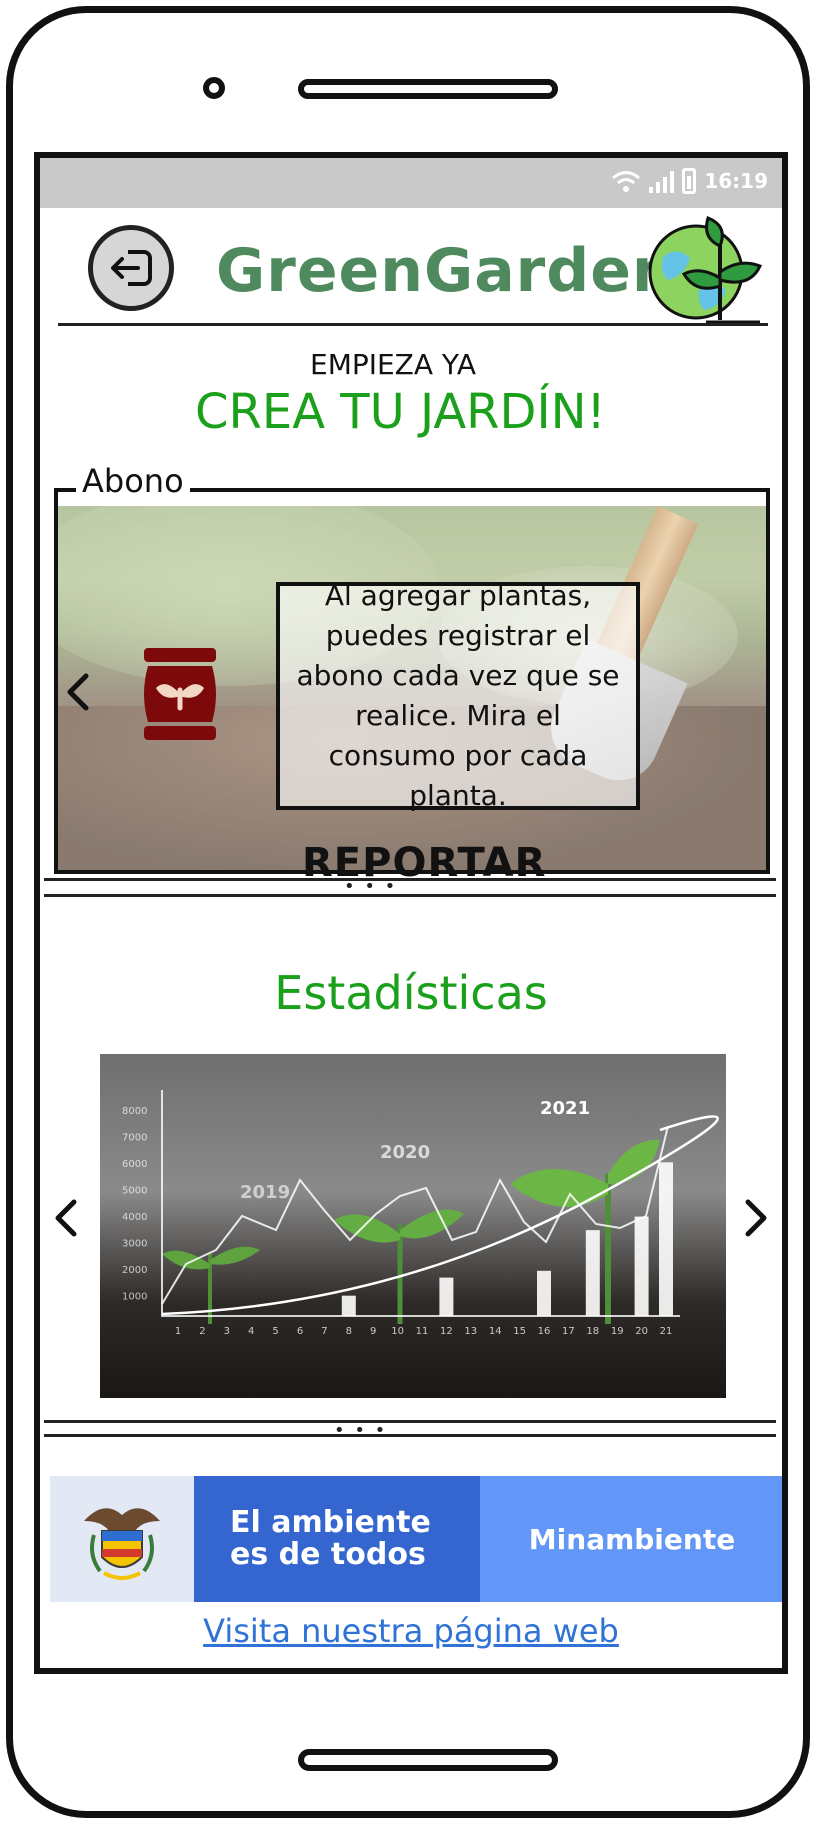 The image size is (822, 1828). What do you see at coordinates (617, 1331) in the screenshot?
I see `chart-x-tick-label: 19` at bounding box center [617, 1331].